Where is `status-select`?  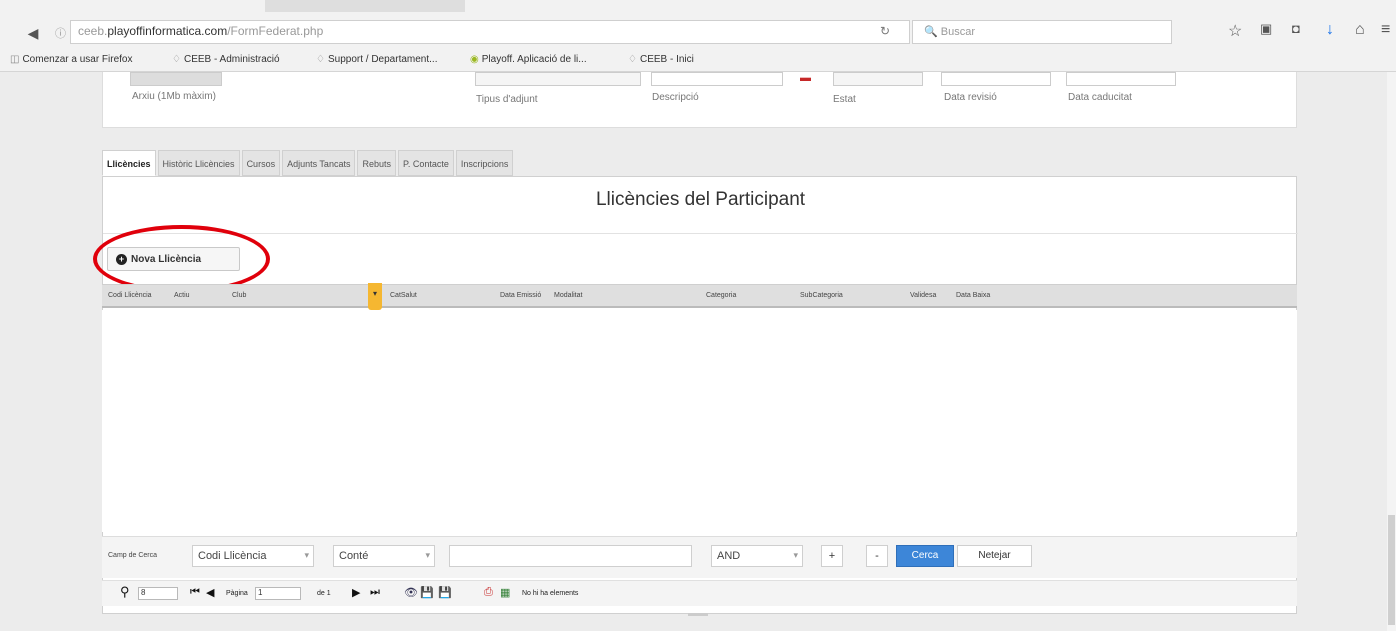 status-select is located at coordinates (878, 79).